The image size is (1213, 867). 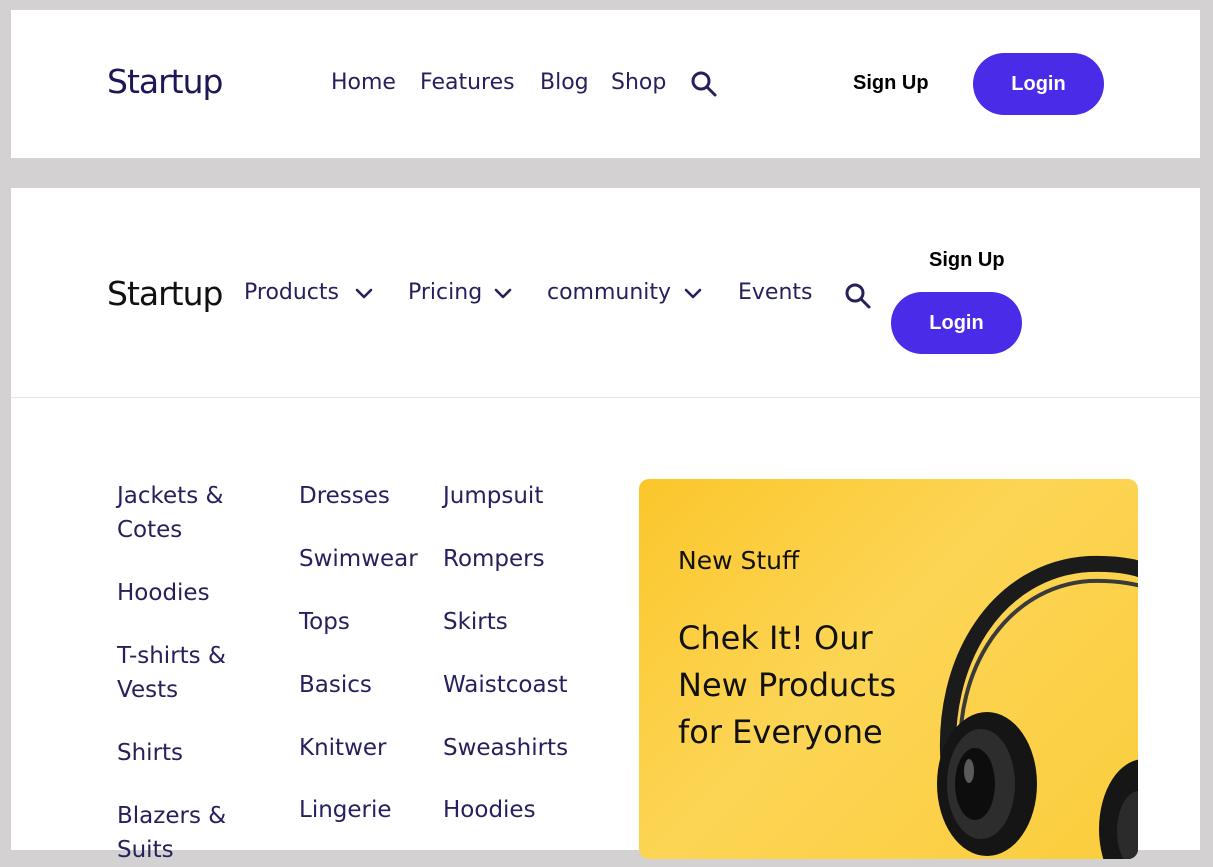 What do you see at coordinates (335, 685) in the screenshot?
I see `category-link: Basics` at bounding box center [335, 685].